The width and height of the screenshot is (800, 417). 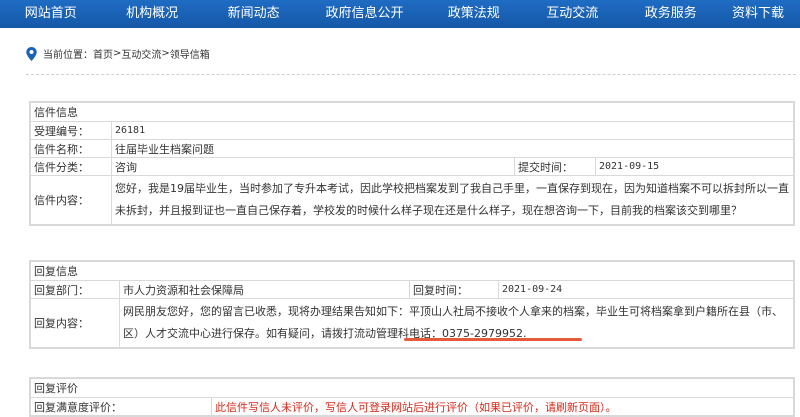 I want to click on highlight-underline, so click(x=493, y=339).